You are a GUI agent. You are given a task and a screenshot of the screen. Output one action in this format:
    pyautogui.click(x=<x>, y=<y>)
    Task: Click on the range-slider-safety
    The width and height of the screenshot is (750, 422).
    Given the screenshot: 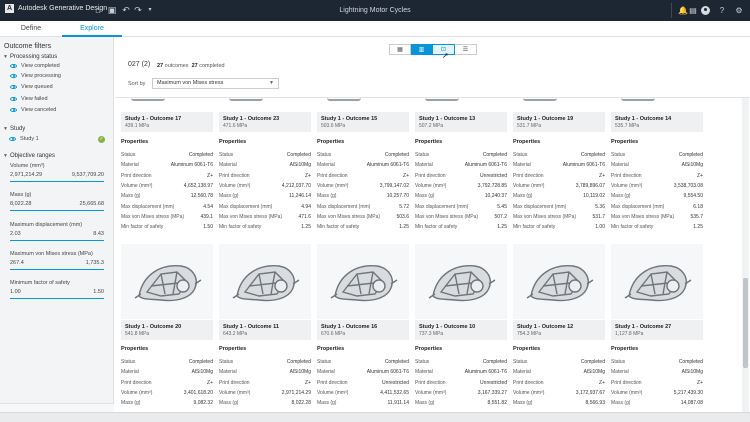 What is the action you would take?
    pyautogui.click(x=57, y=298)
    